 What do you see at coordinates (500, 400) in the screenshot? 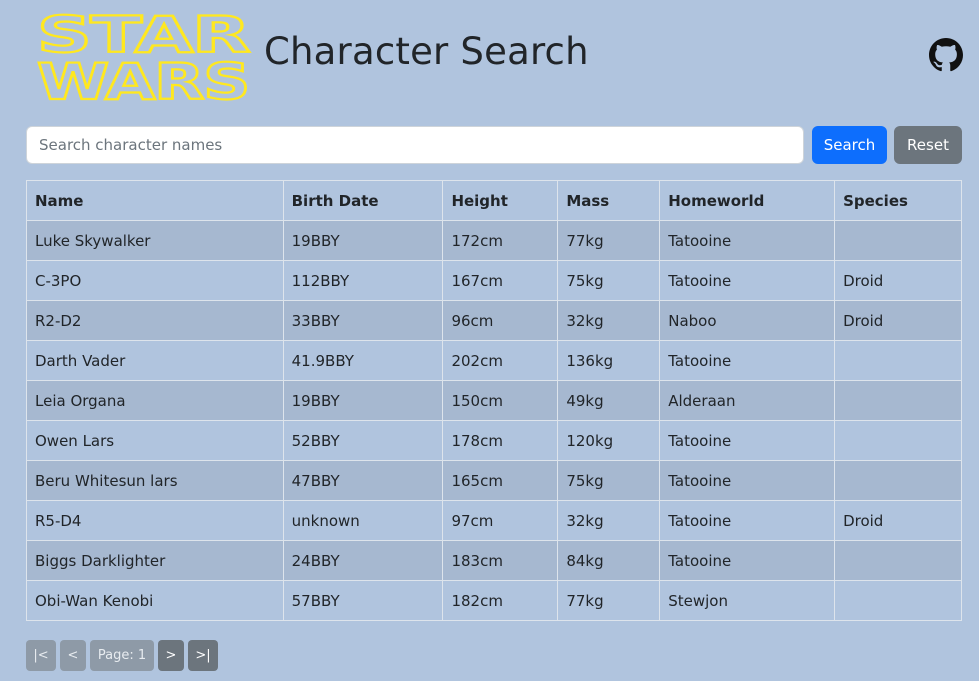
I see `cell-height: 150cm` at bounding box center [500, 400].